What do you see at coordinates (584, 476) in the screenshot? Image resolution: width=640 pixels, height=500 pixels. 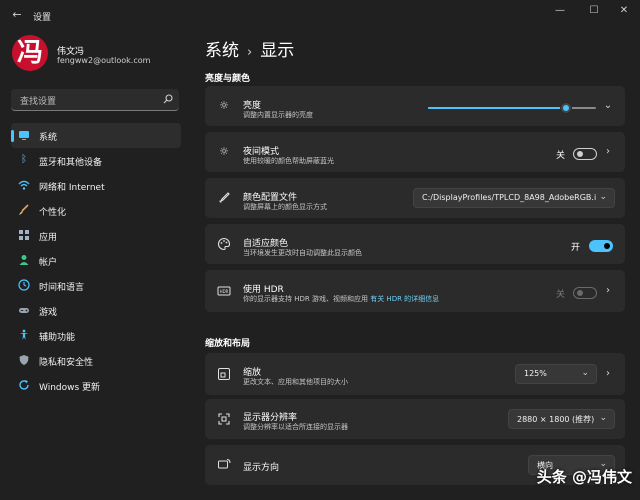 I see `watermark: 头条 @冯伟文` at bounding box center [584, 476].